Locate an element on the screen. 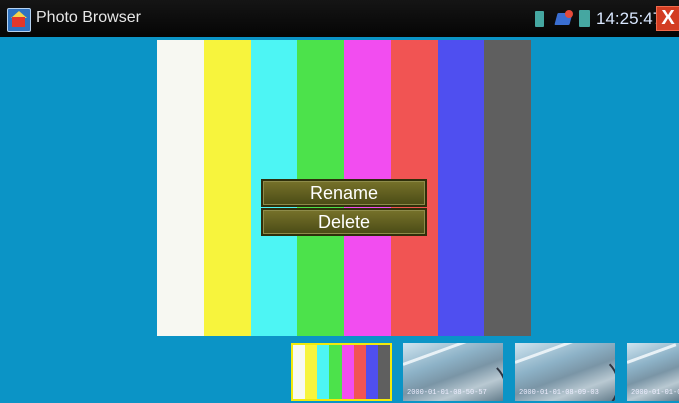 This screenshot has width=679, height=403. delete-menu-item: Delete is located at coordinates (344, 222).